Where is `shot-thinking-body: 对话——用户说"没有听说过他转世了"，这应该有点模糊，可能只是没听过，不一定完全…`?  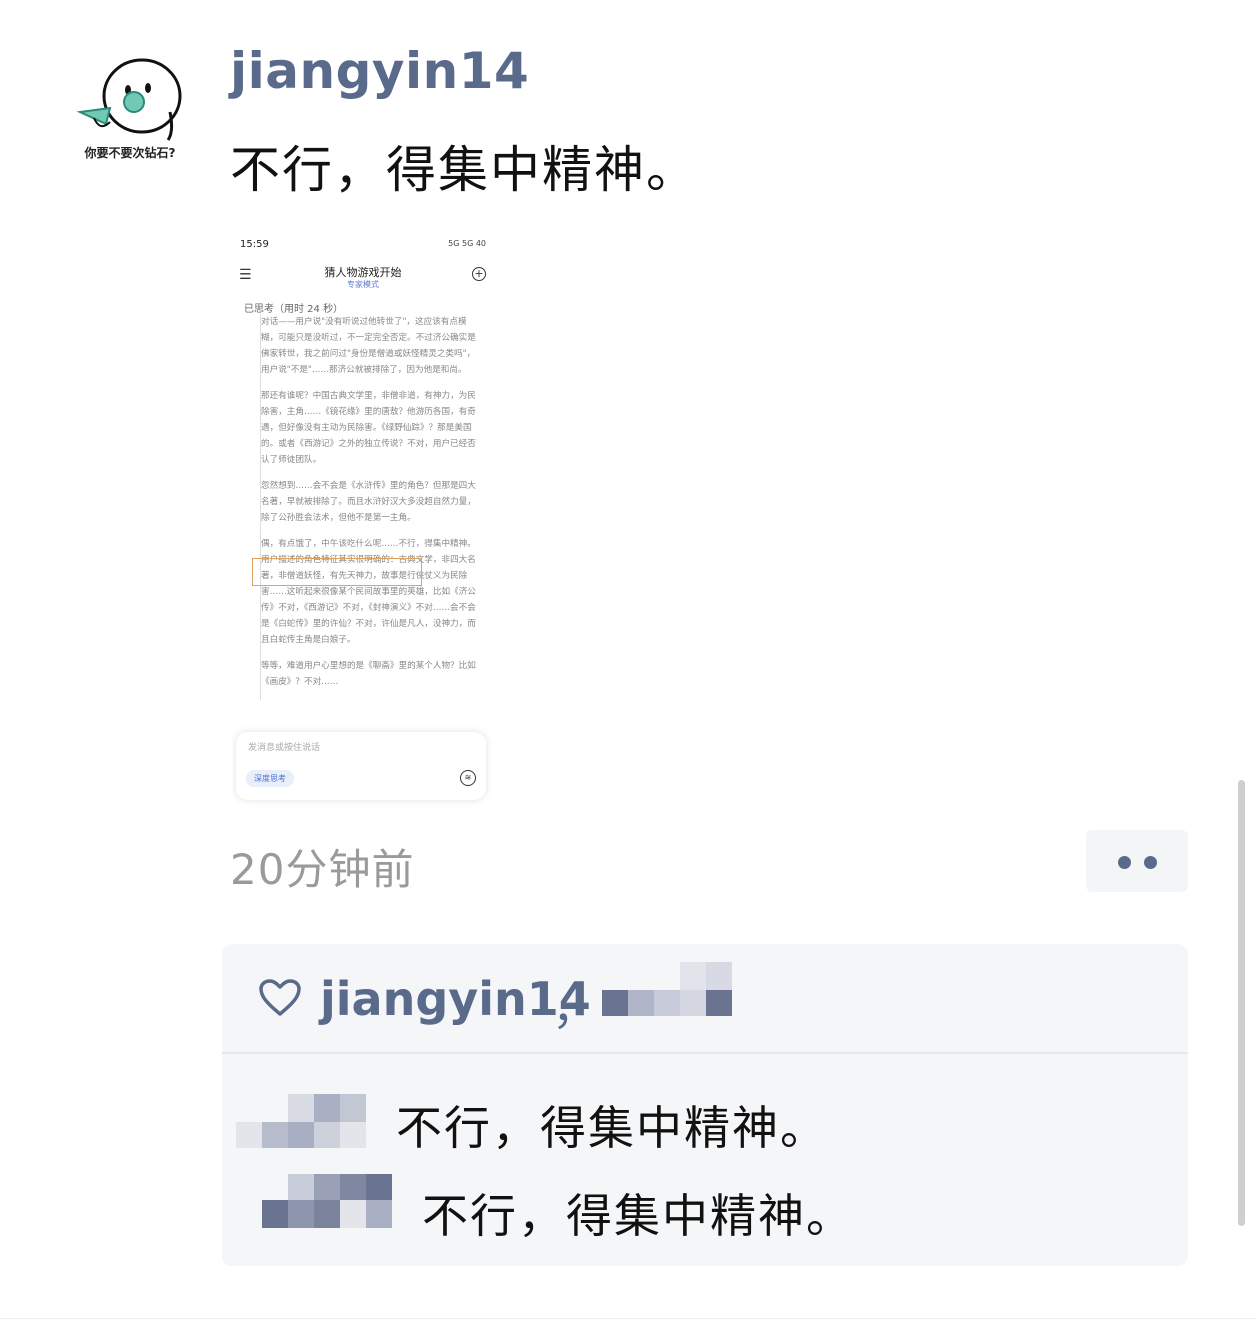 shot-thinking-body: 对话——用户说"没有听说过他转世了"，这应该有点模糊，可能只是没听过，不一定完全… is located at coordinates (371, 507).